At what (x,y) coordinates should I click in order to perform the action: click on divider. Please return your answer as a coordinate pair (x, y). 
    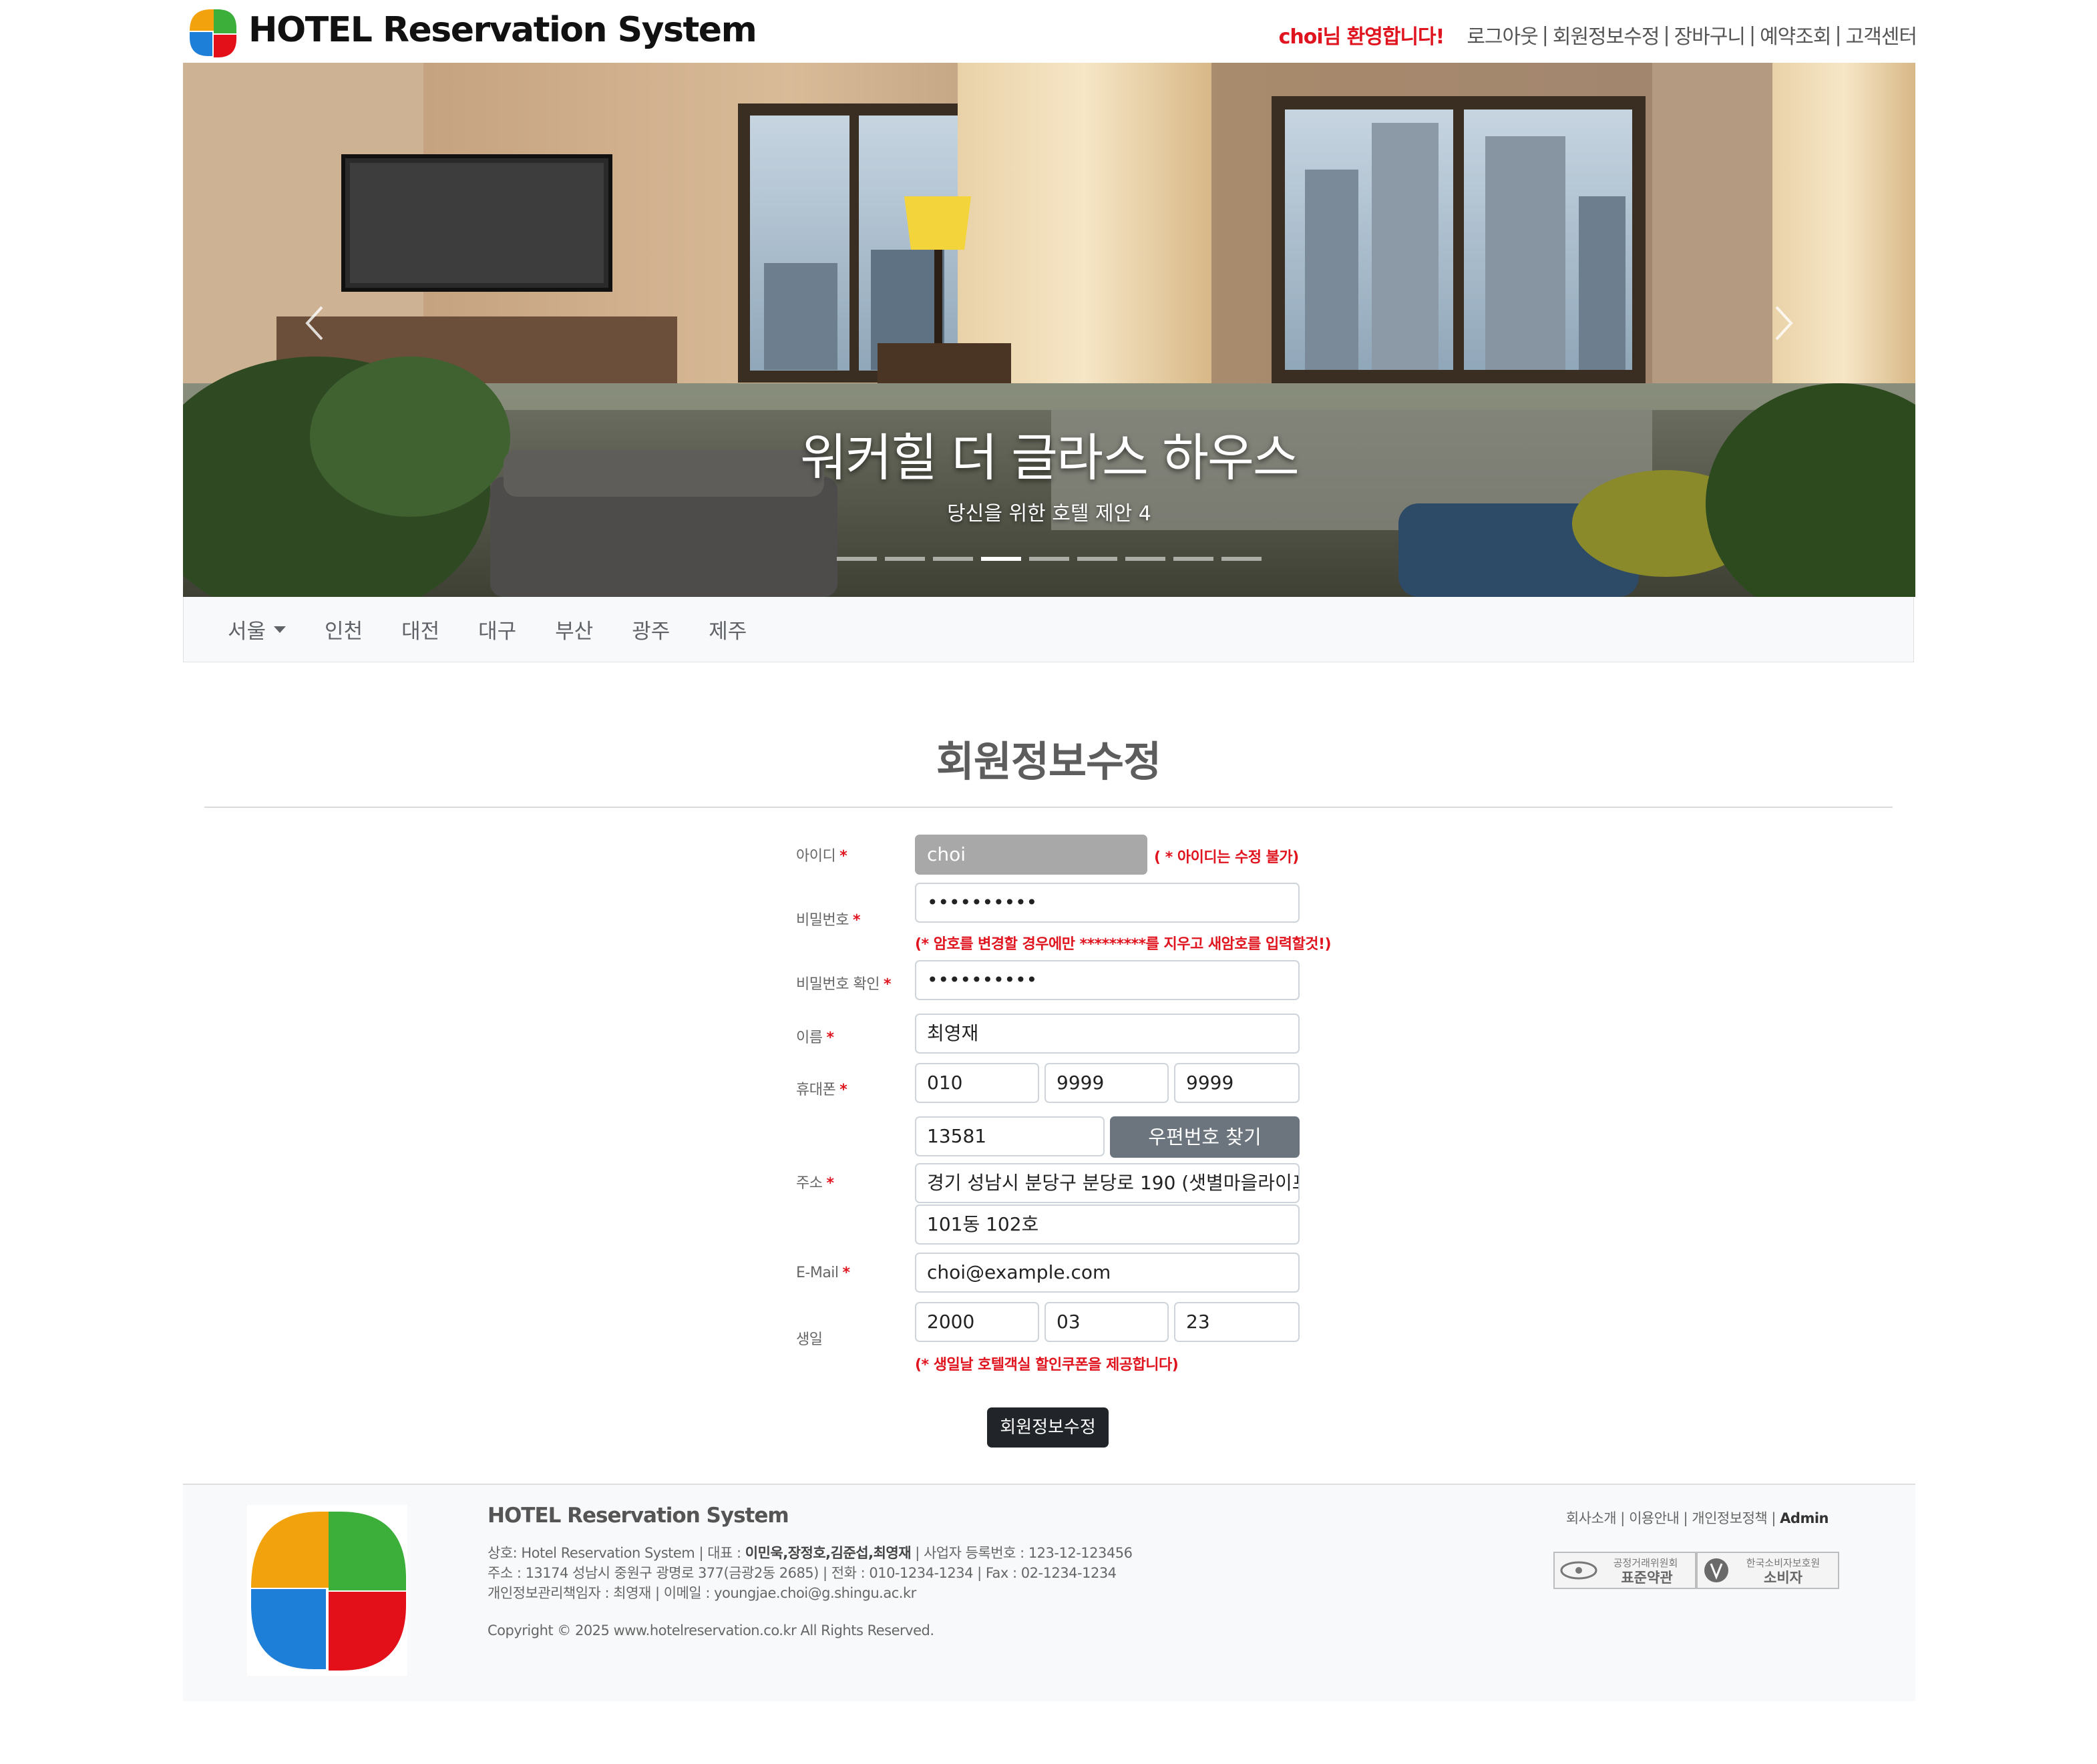
    Looking at the image, I should click on (1048, 808).